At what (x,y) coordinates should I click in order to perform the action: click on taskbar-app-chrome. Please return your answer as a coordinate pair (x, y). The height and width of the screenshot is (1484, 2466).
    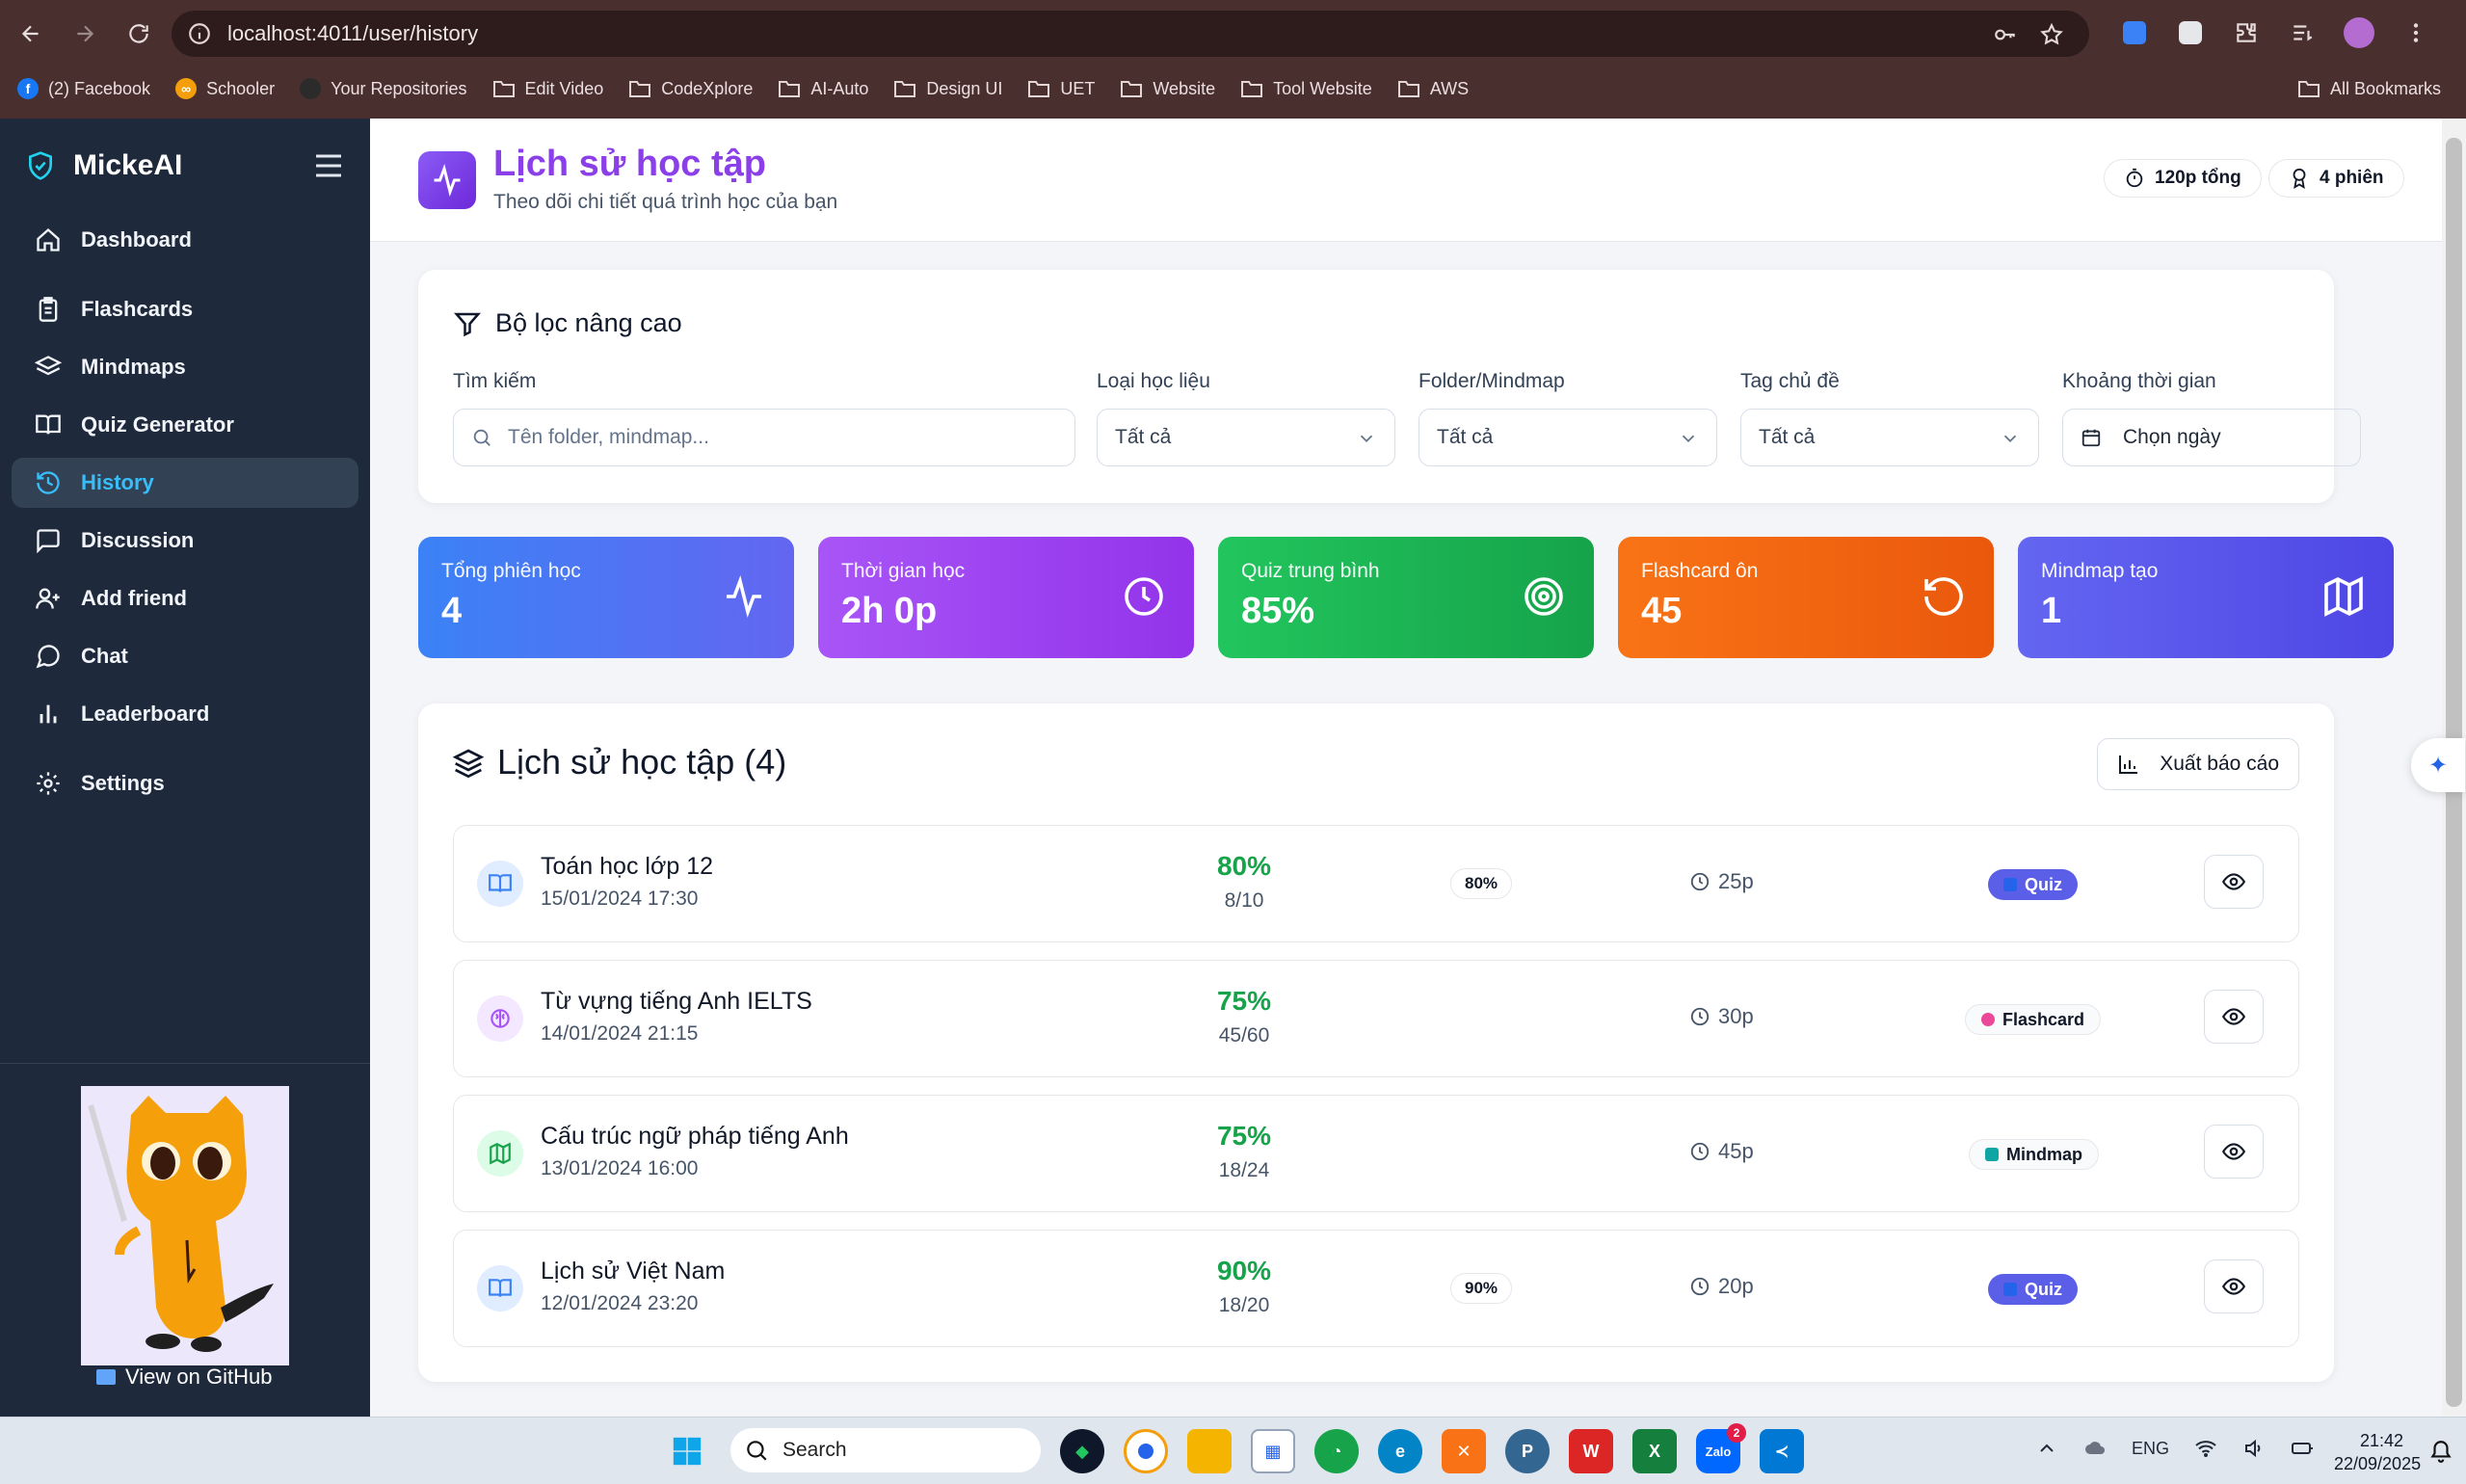
    Looking at the image, I should click on (1146, 1451).